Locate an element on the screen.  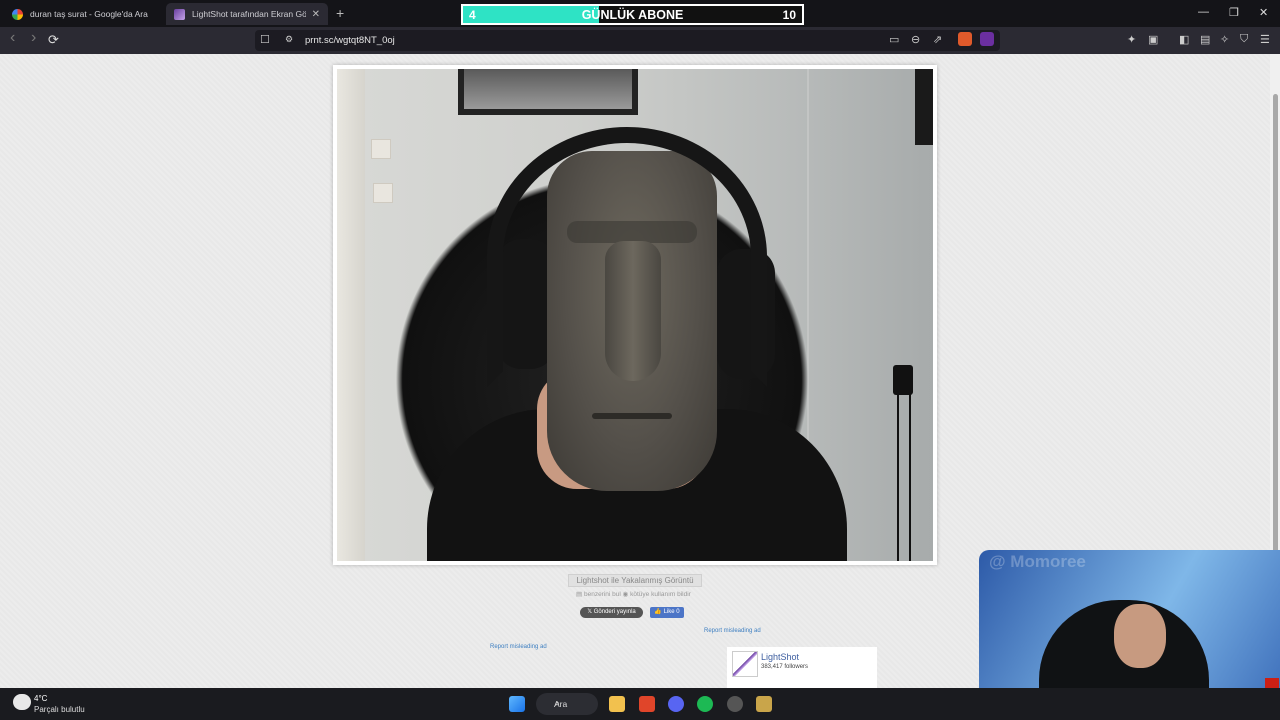
address-bar: ☐ ⚙ prnt.sc/wgtqt8NT_0oj ▭ ⊖ ⇗ is located at coordinates (627, 40).